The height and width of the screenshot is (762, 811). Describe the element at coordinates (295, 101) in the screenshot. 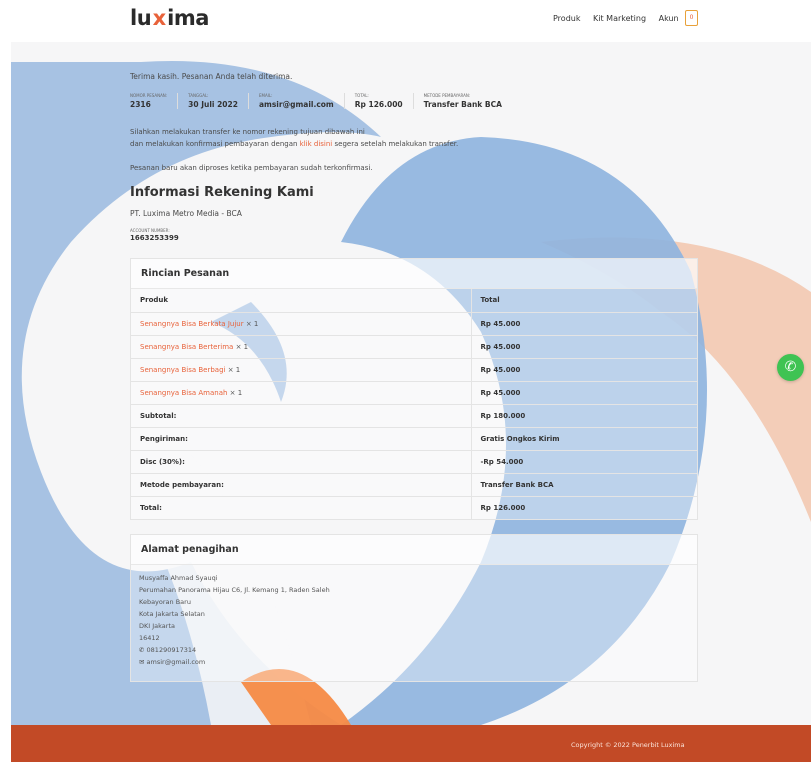

I see `order-email: EMAIL: amsir@gmail.com` at that location.